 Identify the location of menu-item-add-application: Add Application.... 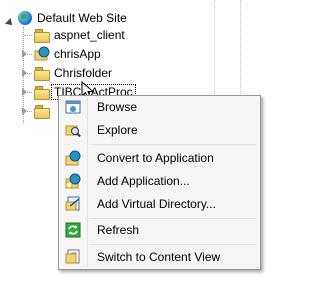
(159, 181).